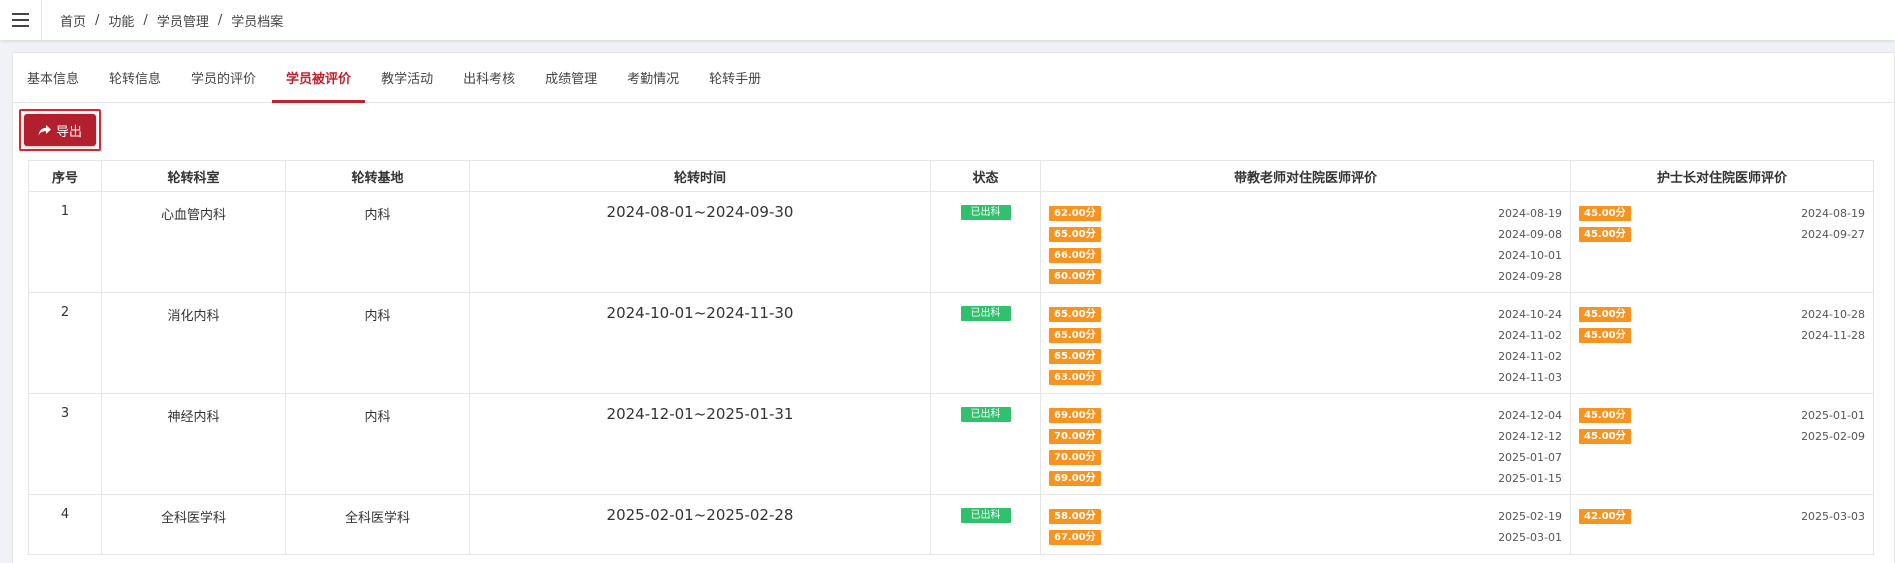 The height and width of the screenshot is (563, 1895). Describe the element at coordinates (1530, 457) in the screenshot. I see `evaluation-date: 2025-01-07` at that location.